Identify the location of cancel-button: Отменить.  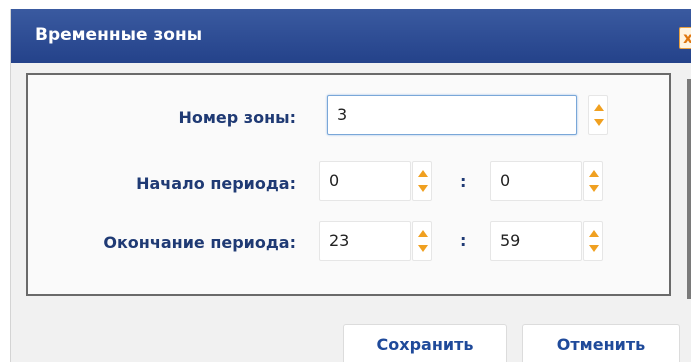
(601, 343).